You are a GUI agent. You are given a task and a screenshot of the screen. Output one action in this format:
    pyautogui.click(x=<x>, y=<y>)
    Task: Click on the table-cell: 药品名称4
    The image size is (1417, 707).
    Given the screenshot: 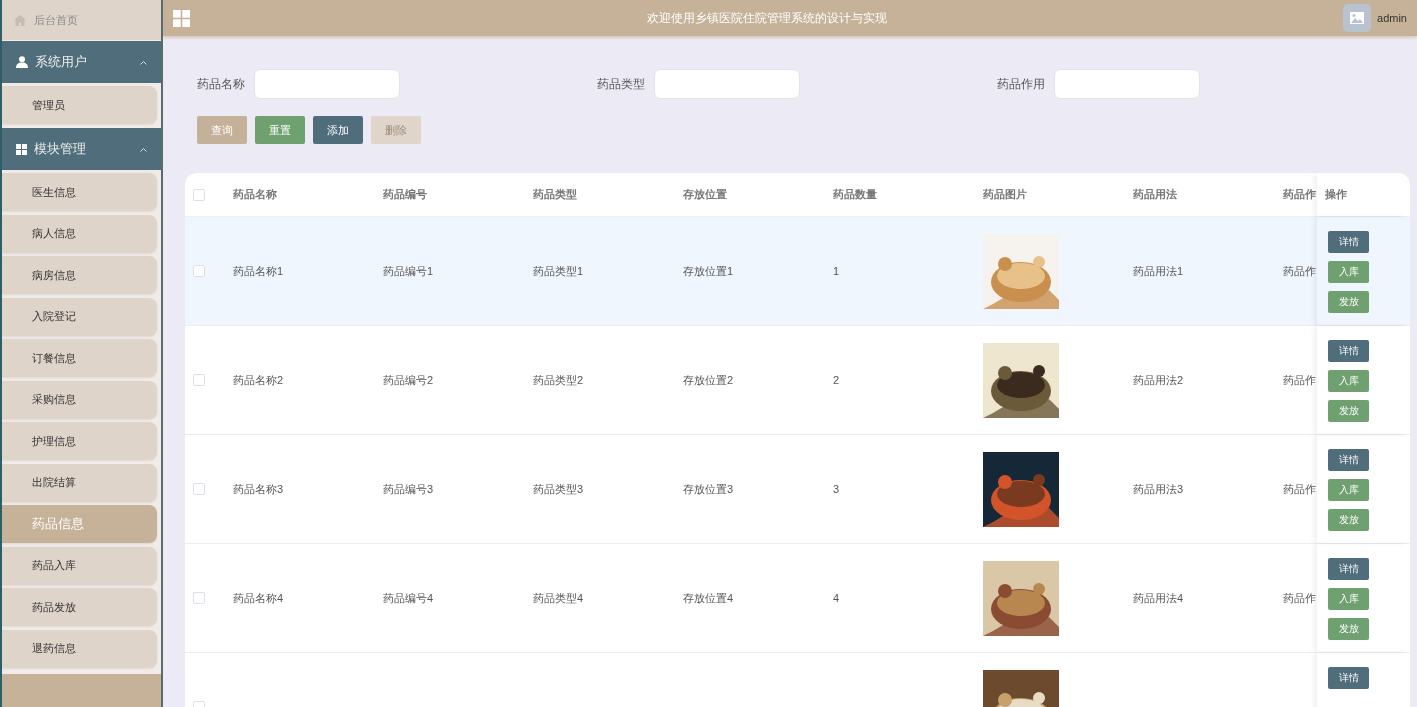 What is the action you would take?
    pyautogui.click(x=258, y=598)
    